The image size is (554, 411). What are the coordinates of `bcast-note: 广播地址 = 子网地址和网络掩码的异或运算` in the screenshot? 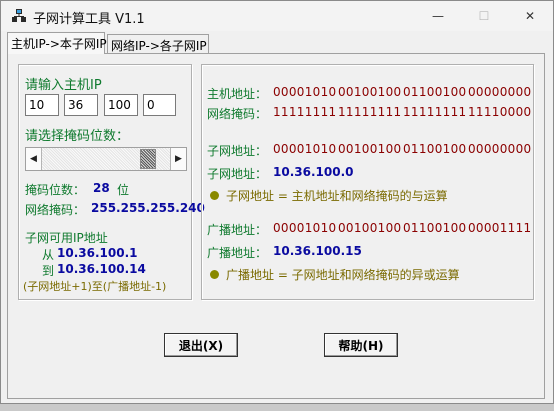 It's located at (343, 275).